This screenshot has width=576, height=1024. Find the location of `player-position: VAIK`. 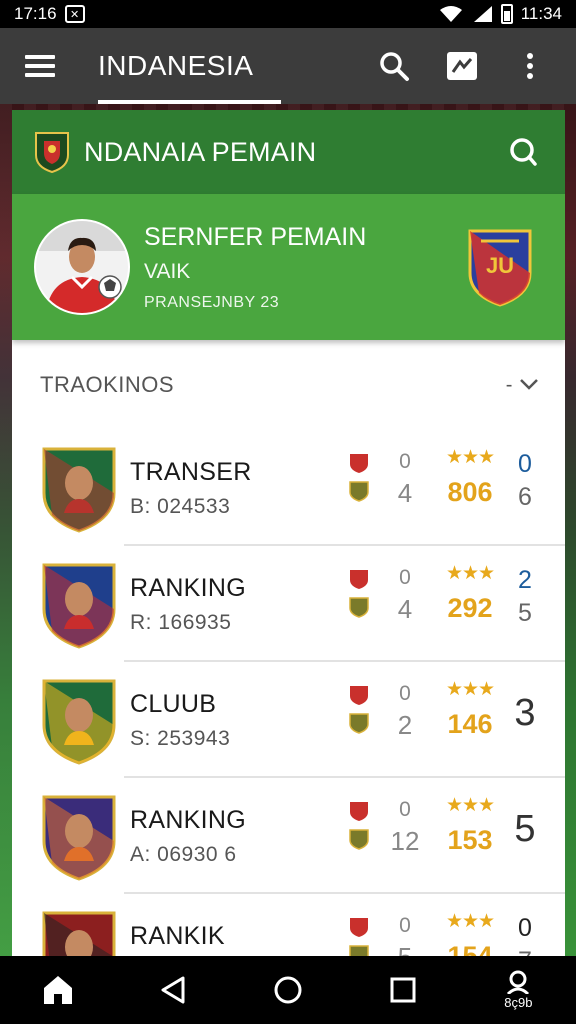

player-position: VAIK is located at coordinates (167, 271).